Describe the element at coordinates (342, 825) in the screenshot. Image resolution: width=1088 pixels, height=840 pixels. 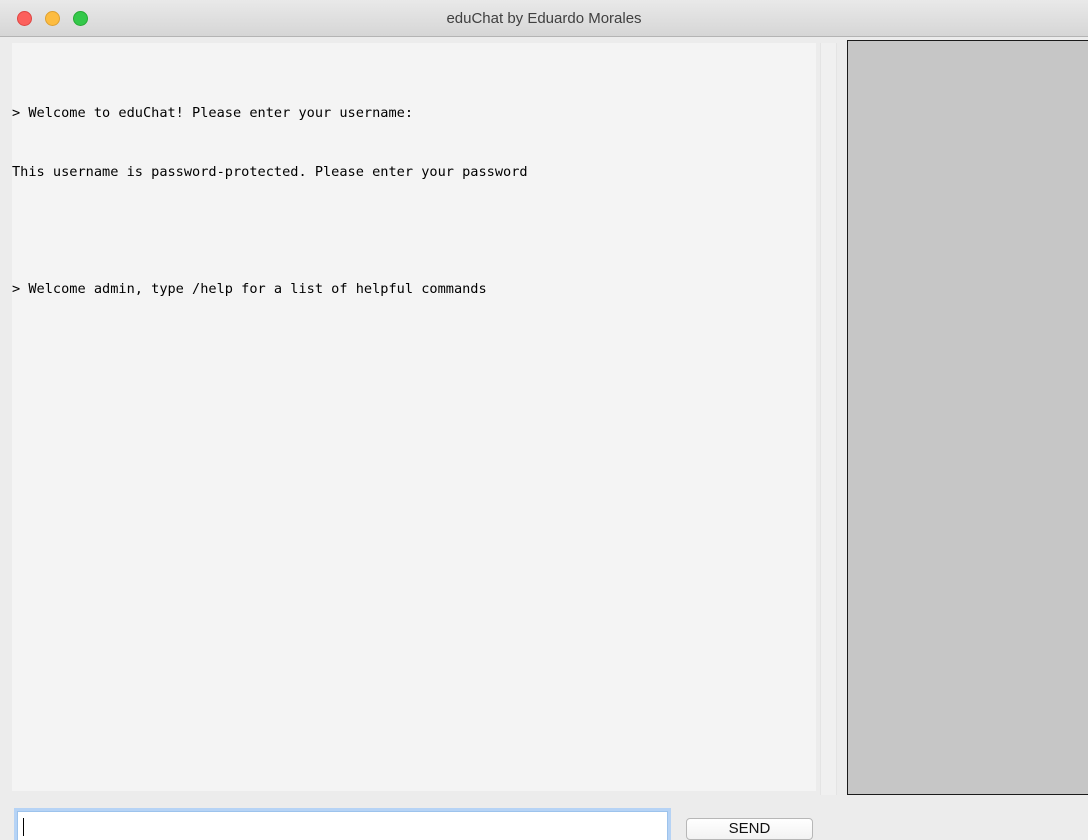
I see `message-input` at that location.